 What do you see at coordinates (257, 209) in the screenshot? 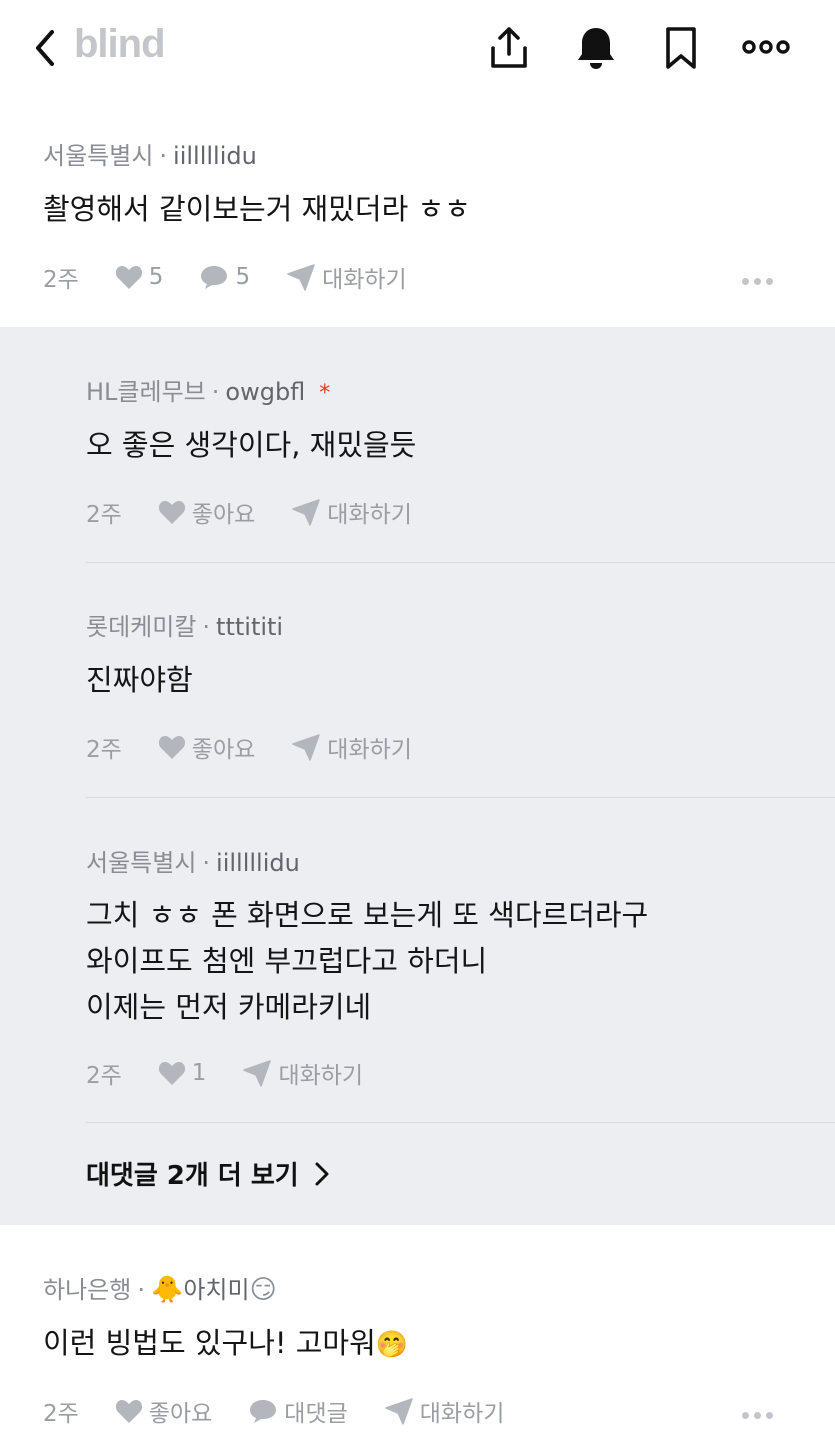
I see `comment-text: 촬영해서 같이보는거 재밌더라 ㅎㅎ` at bounding box center [257, 209].